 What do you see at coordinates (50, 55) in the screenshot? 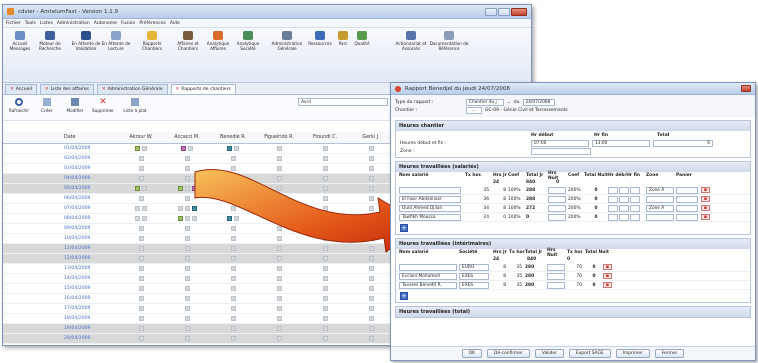
I see `ribbon-recherche-button: Moteur de Recherche` at bounding box center [50, 55].